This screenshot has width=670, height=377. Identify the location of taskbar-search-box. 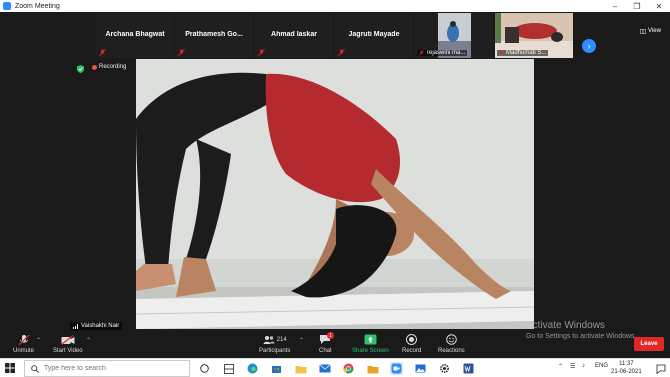
(107, 368).